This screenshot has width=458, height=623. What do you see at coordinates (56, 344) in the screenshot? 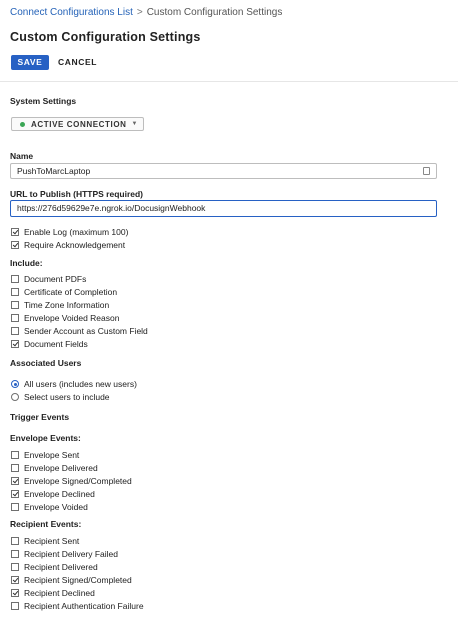
I see `include-item-label: Document Fields` at bounding box center [56, 344].